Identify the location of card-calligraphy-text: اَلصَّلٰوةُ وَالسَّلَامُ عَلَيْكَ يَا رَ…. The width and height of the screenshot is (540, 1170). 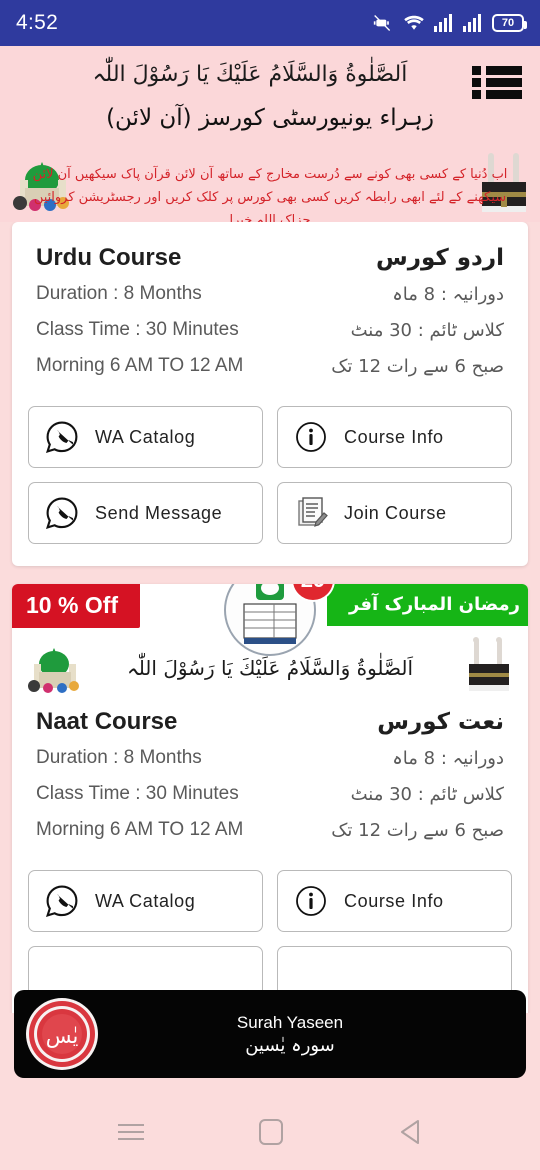
(270, 668).